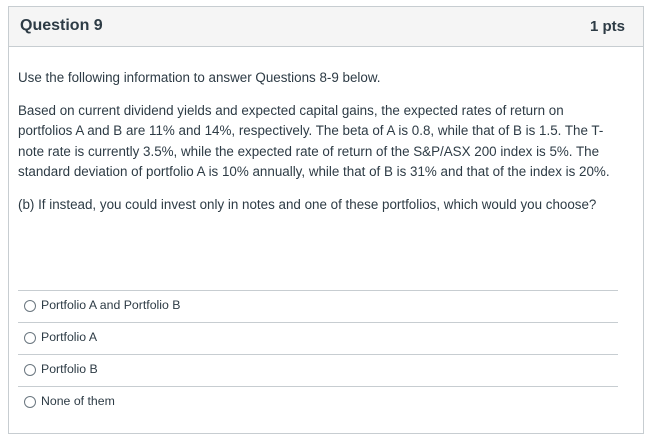 This screenshot has width=654, height=442. Describe the element at coordinates (69, 337) in the screenshot. I see `answer-label: Portfolio A` at that location.